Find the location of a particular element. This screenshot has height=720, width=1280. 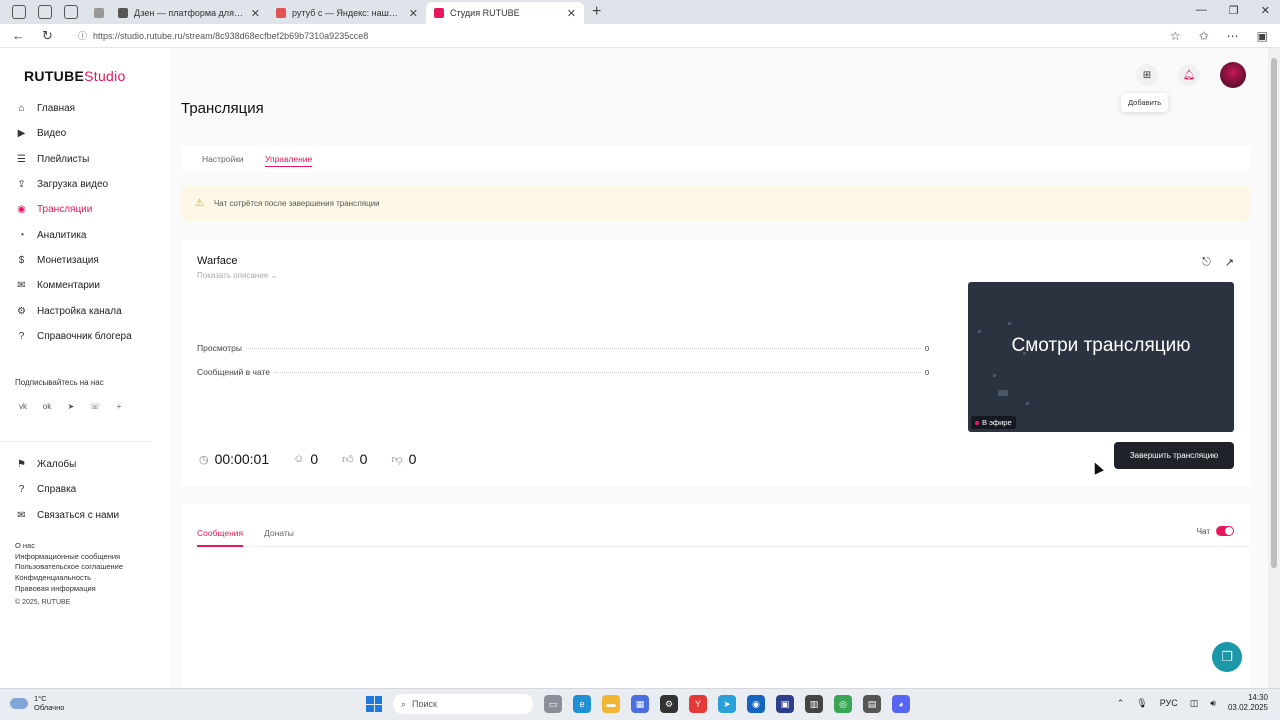

footer-link: Информационные сообщения is located at coordinates (69, 557).